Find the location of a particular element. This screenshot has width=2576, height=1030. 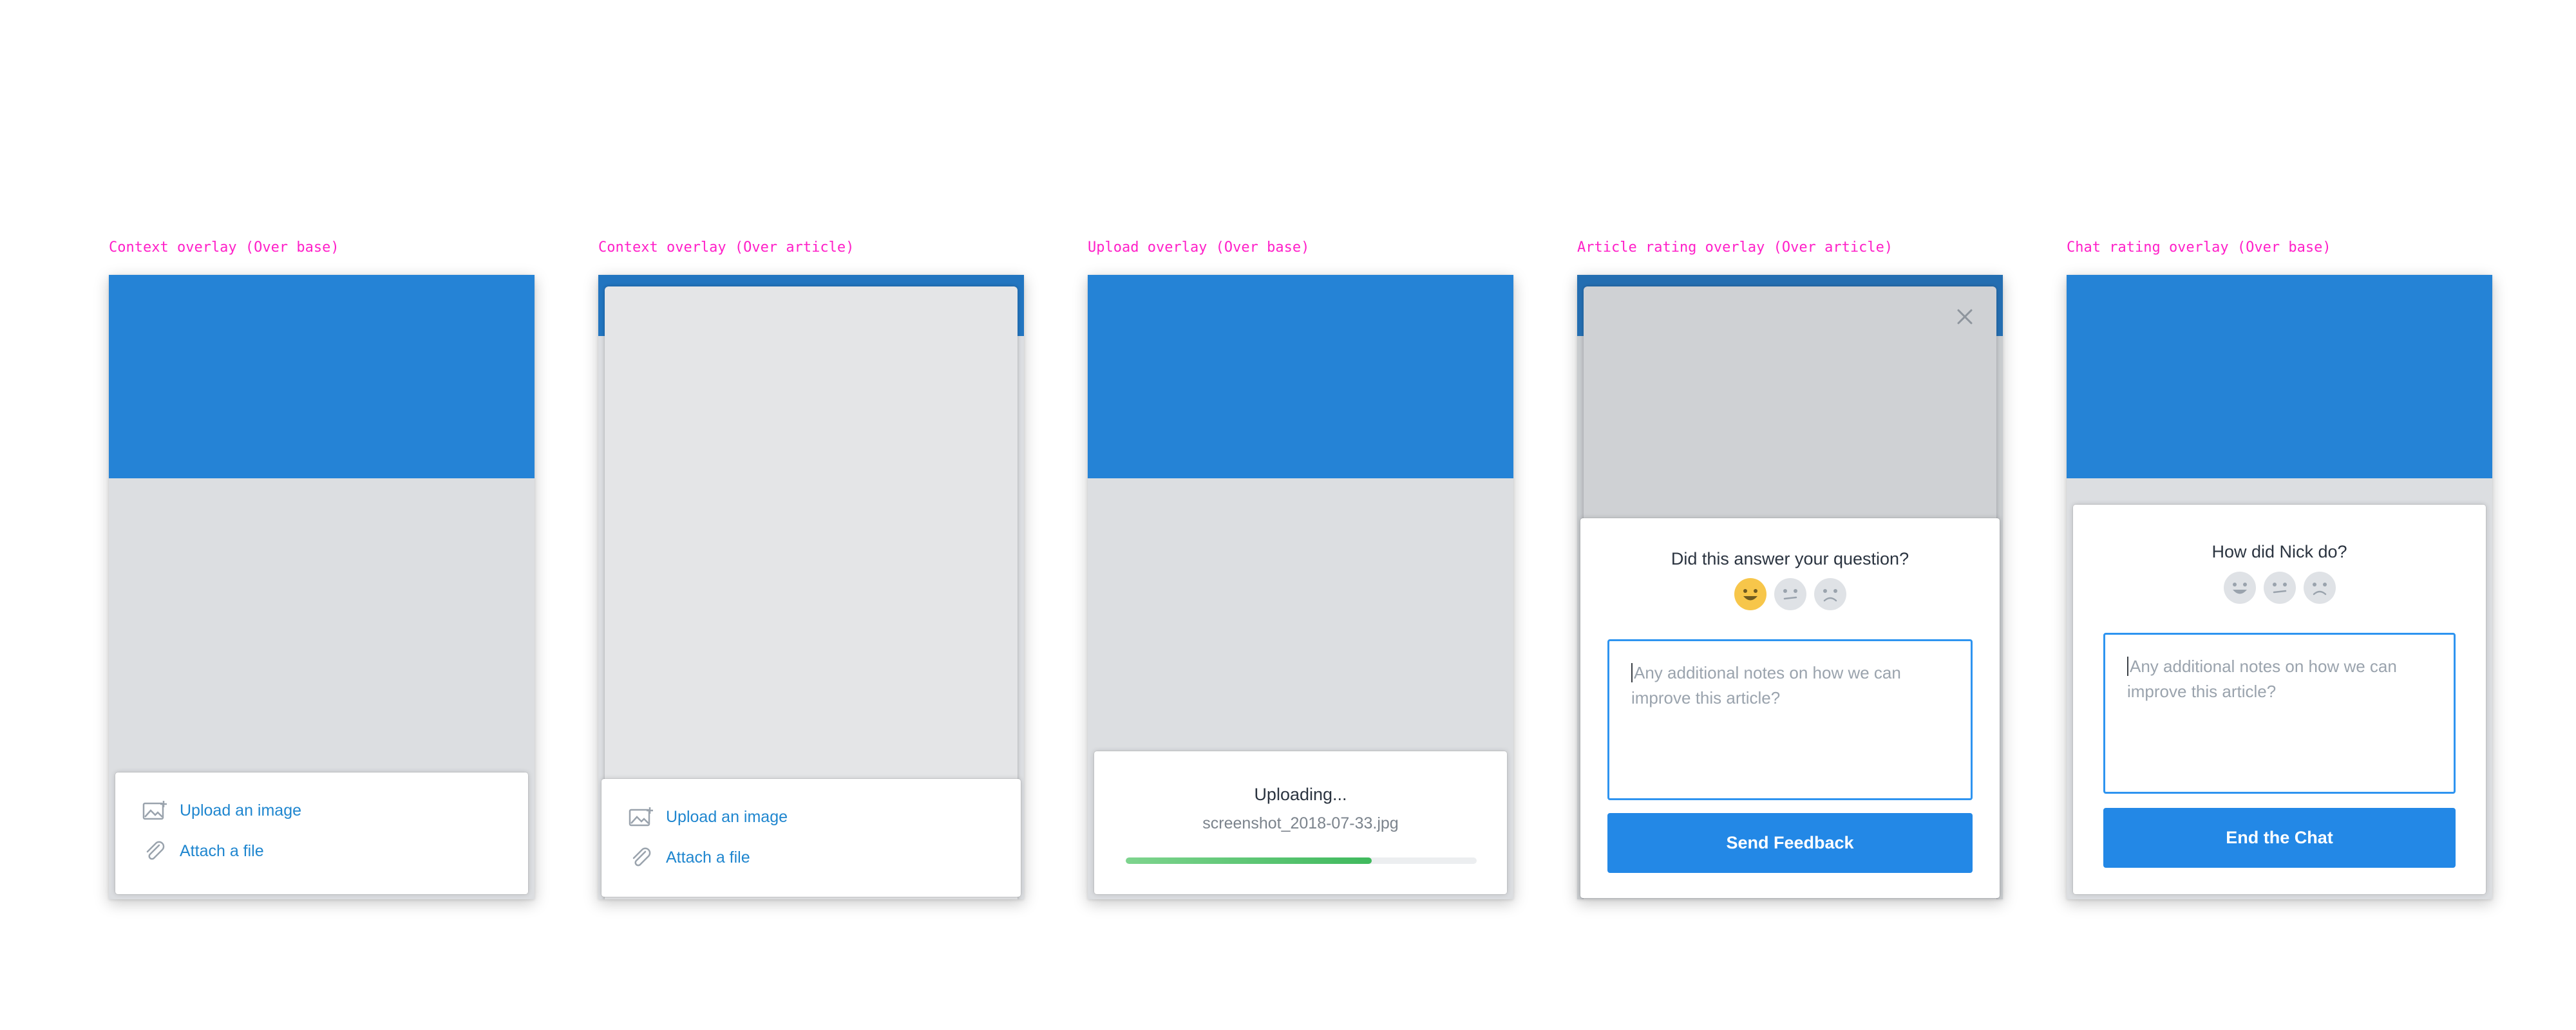

upload-progress-fill is located at coordinates (1249, 861).